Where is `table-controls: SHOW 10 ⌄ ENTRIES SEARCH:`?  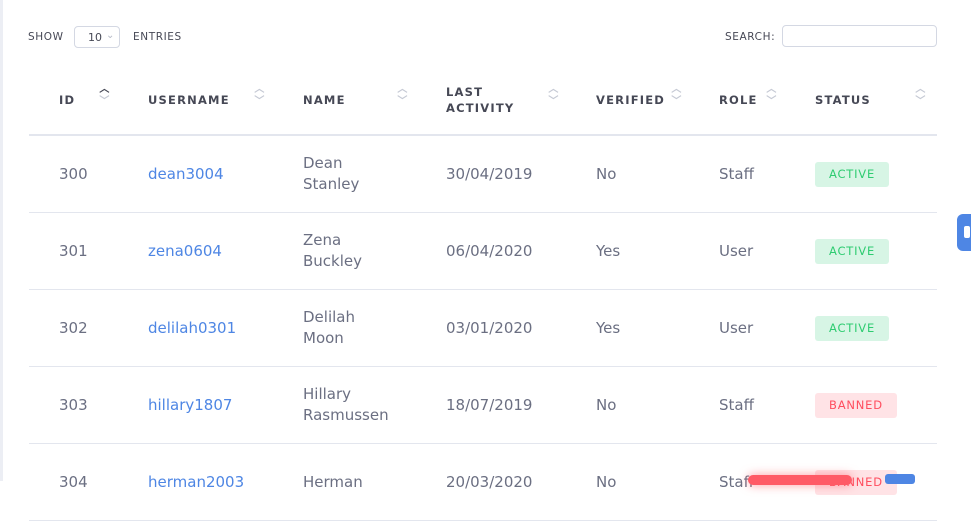 table-controls: SHOW 10 ⌄ ENTRIES SEARCH: is located at coordinates (482, 37).